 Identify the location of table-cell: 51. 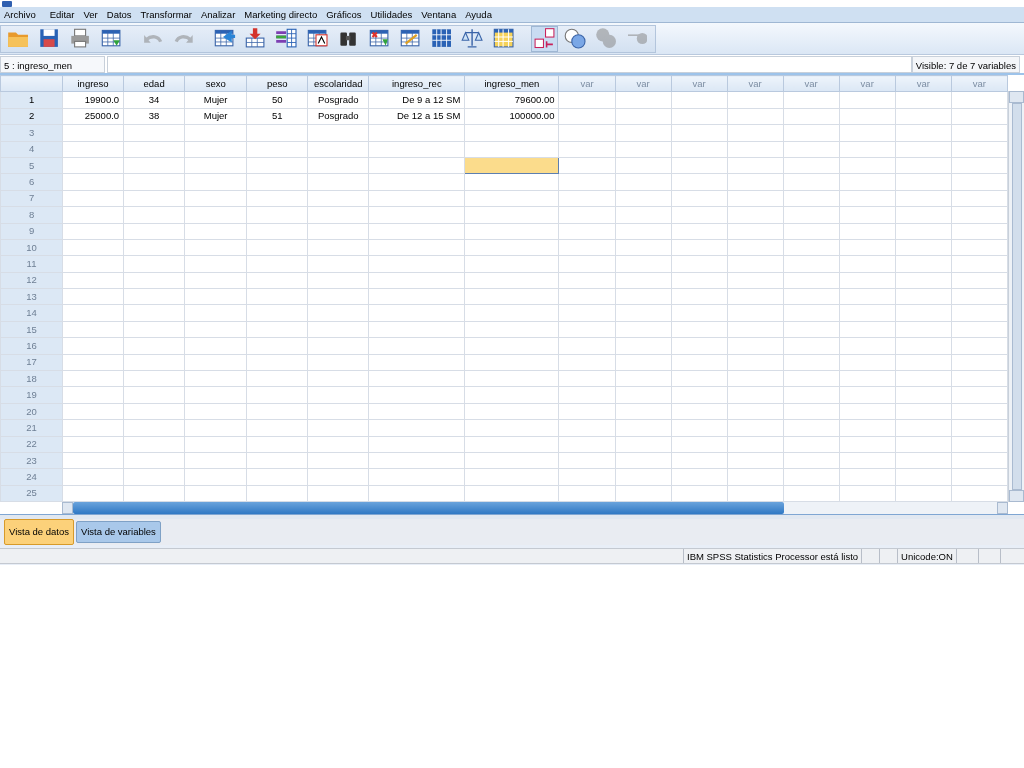
(277, 116).